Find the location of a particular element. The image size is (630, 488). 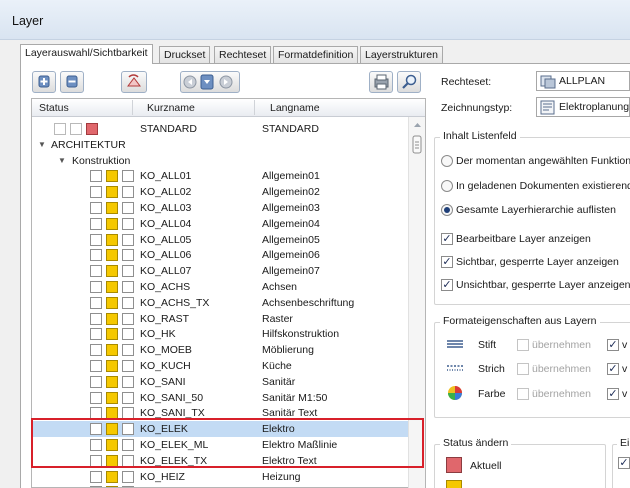

radio-current-function is located at coordinates (447, 161).